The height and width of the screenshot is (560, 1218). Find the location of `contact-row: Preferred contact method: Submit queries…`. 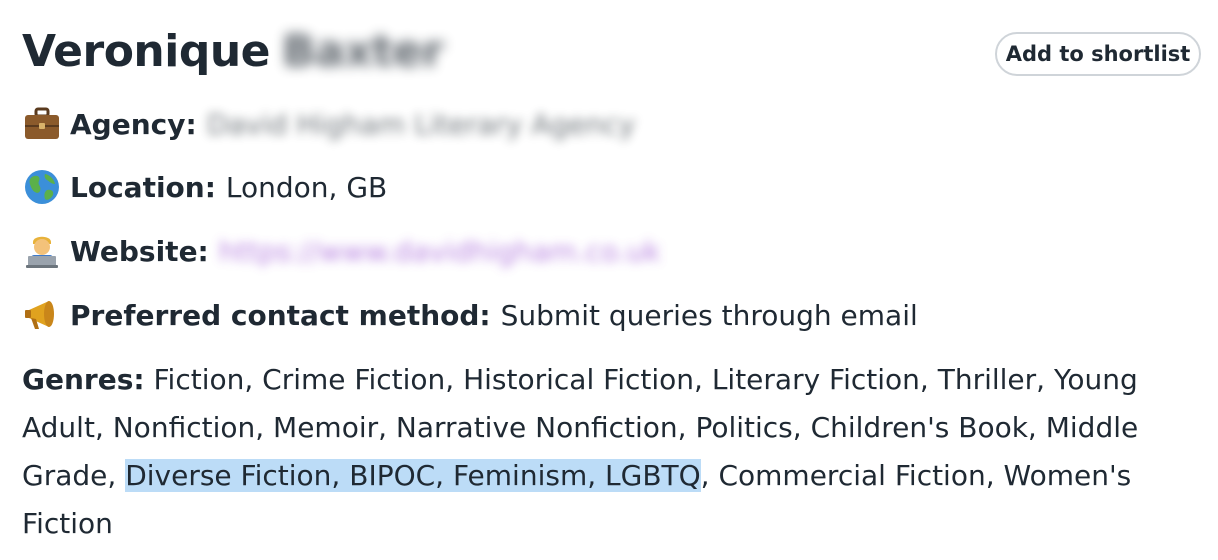

contact-row: Preferred contact method: Submit queries… is located at coordinates (470, 315).